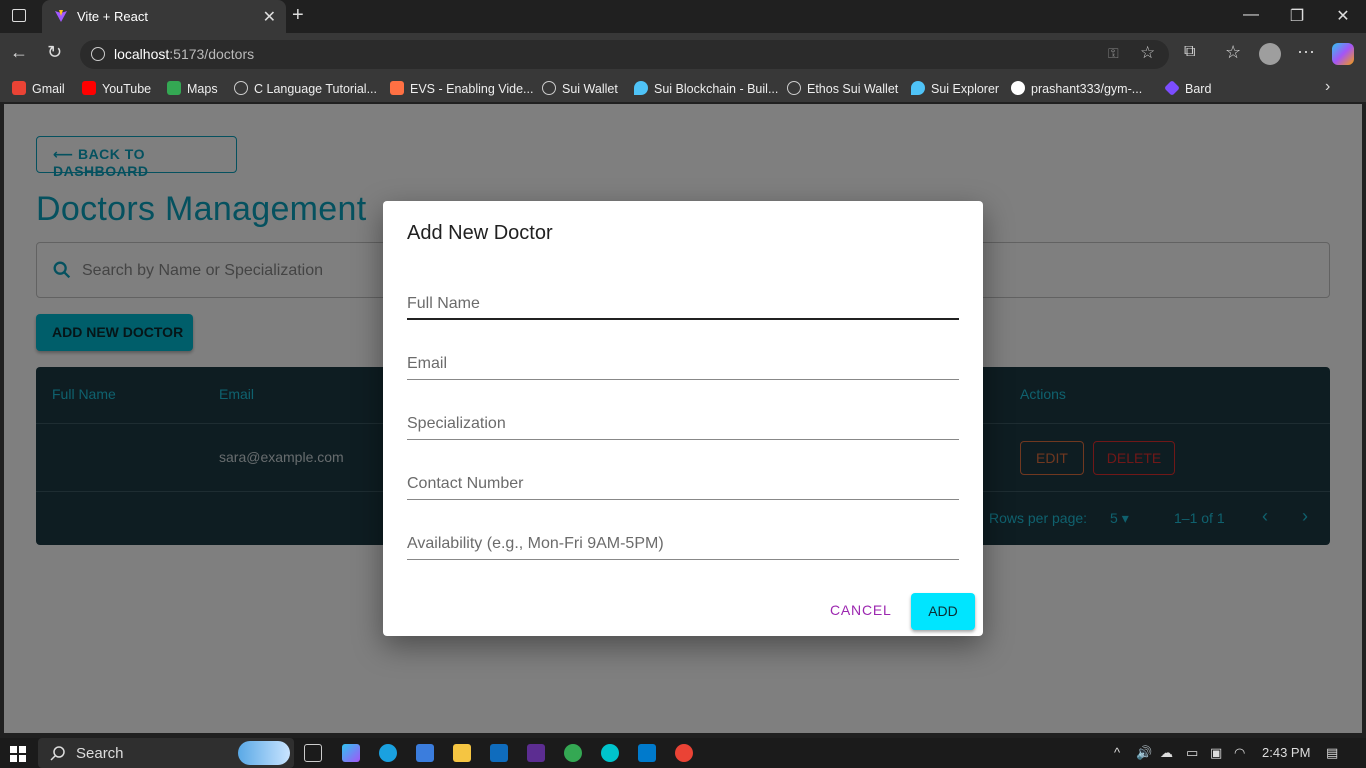 This screenshot has width=1366, height=768. I want to click on task-view-icon, so click(313, 753).